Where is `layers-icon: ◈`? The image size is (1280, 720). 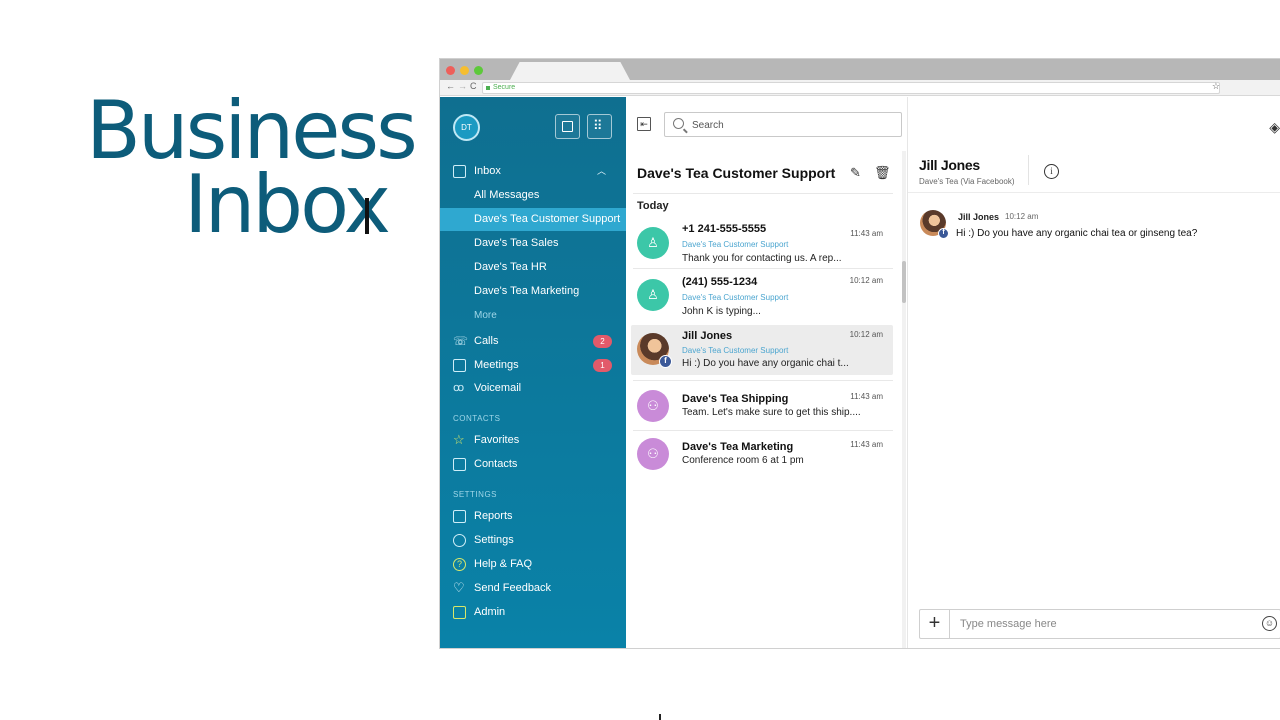
layers-icon: ◈ is located at coordinates (1274, 127).